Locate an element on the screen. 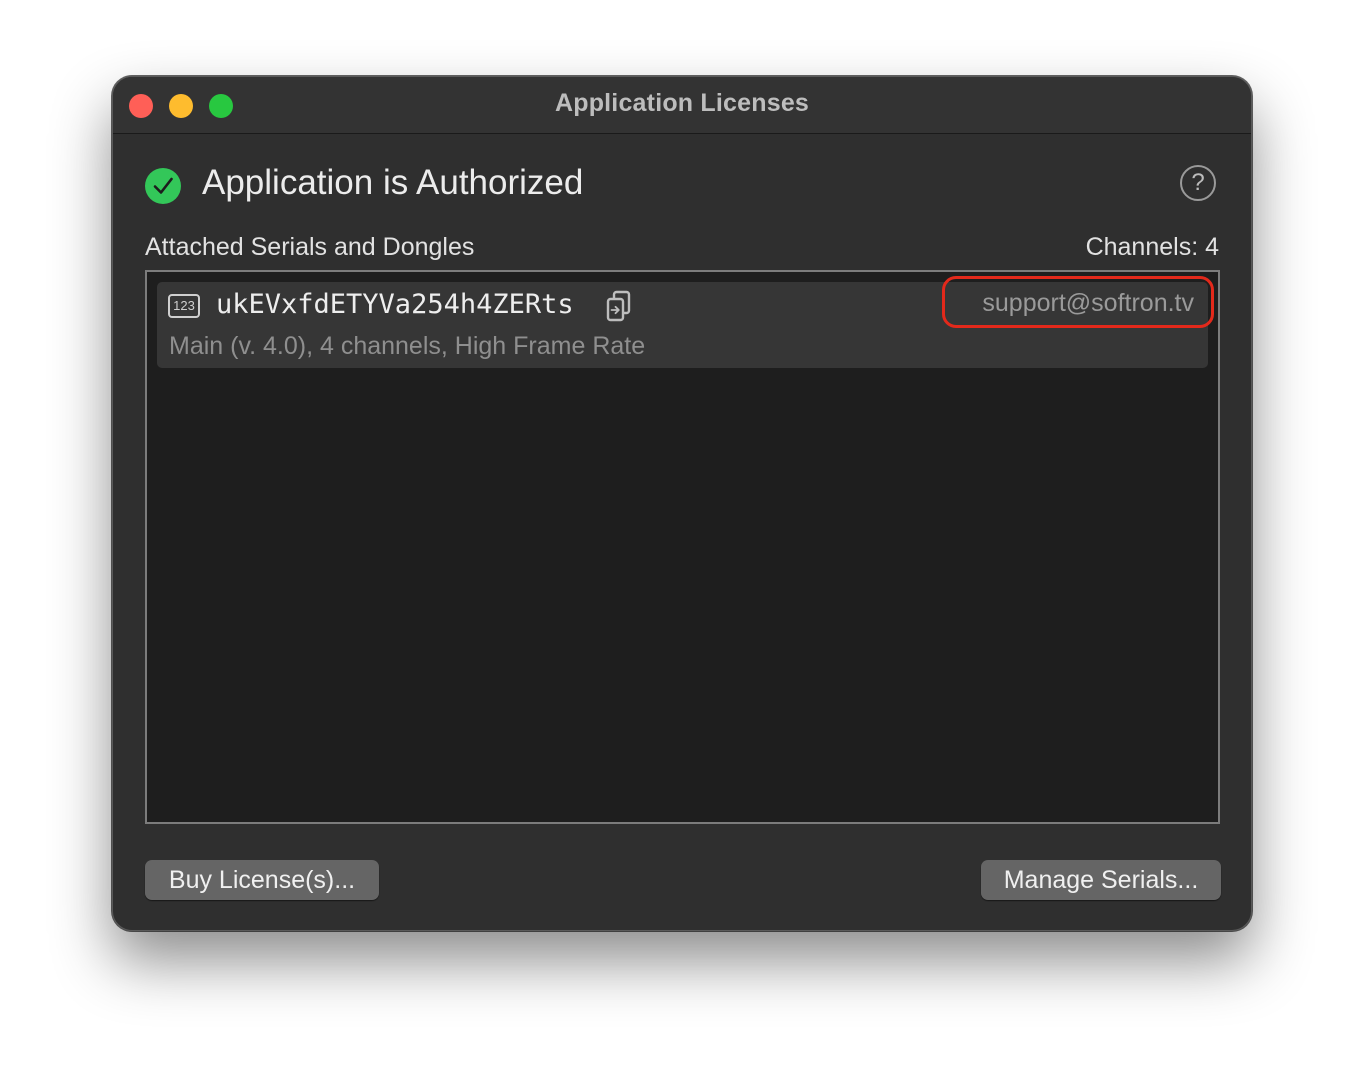 Image resolution: width=1364 pixels, height=1080 pixels. channels-count: Channels: 4 is located at coordinates (1152, 247).